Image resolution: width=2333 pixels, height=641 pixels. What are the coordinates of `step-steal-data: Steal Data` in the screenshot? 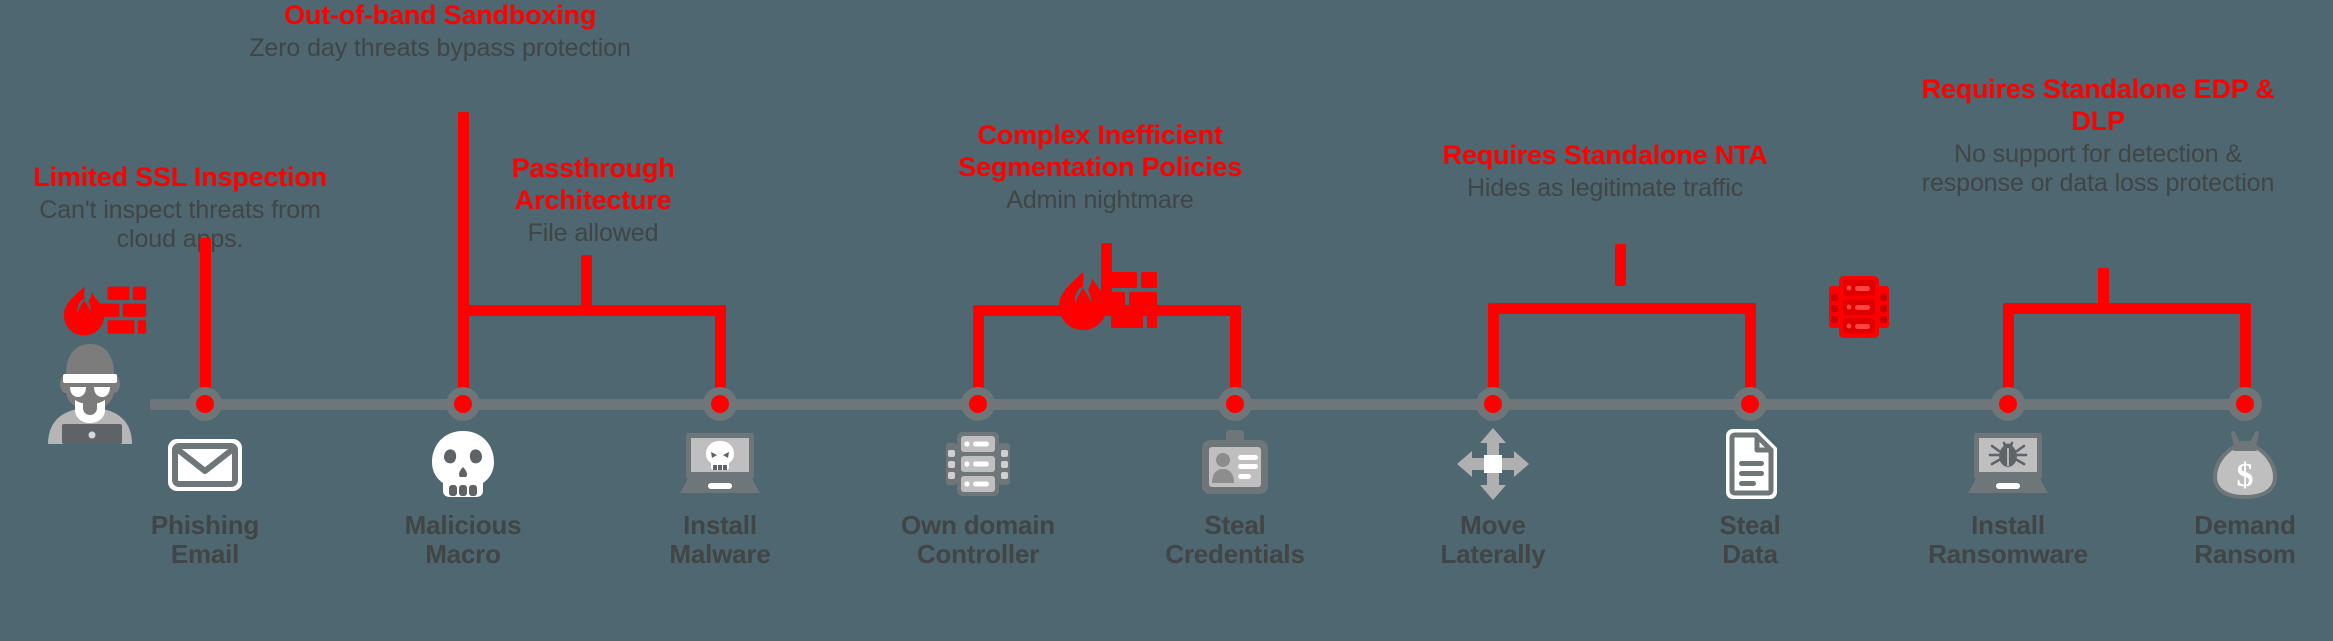 It's located at (1750, 497).